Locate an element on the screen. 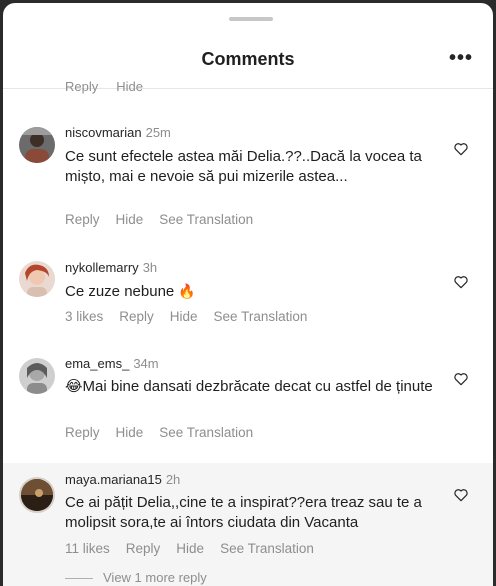 This screenshot has height=586, width=496. cut-off-actions: Reply Hide is located at coordinates (113, 86).